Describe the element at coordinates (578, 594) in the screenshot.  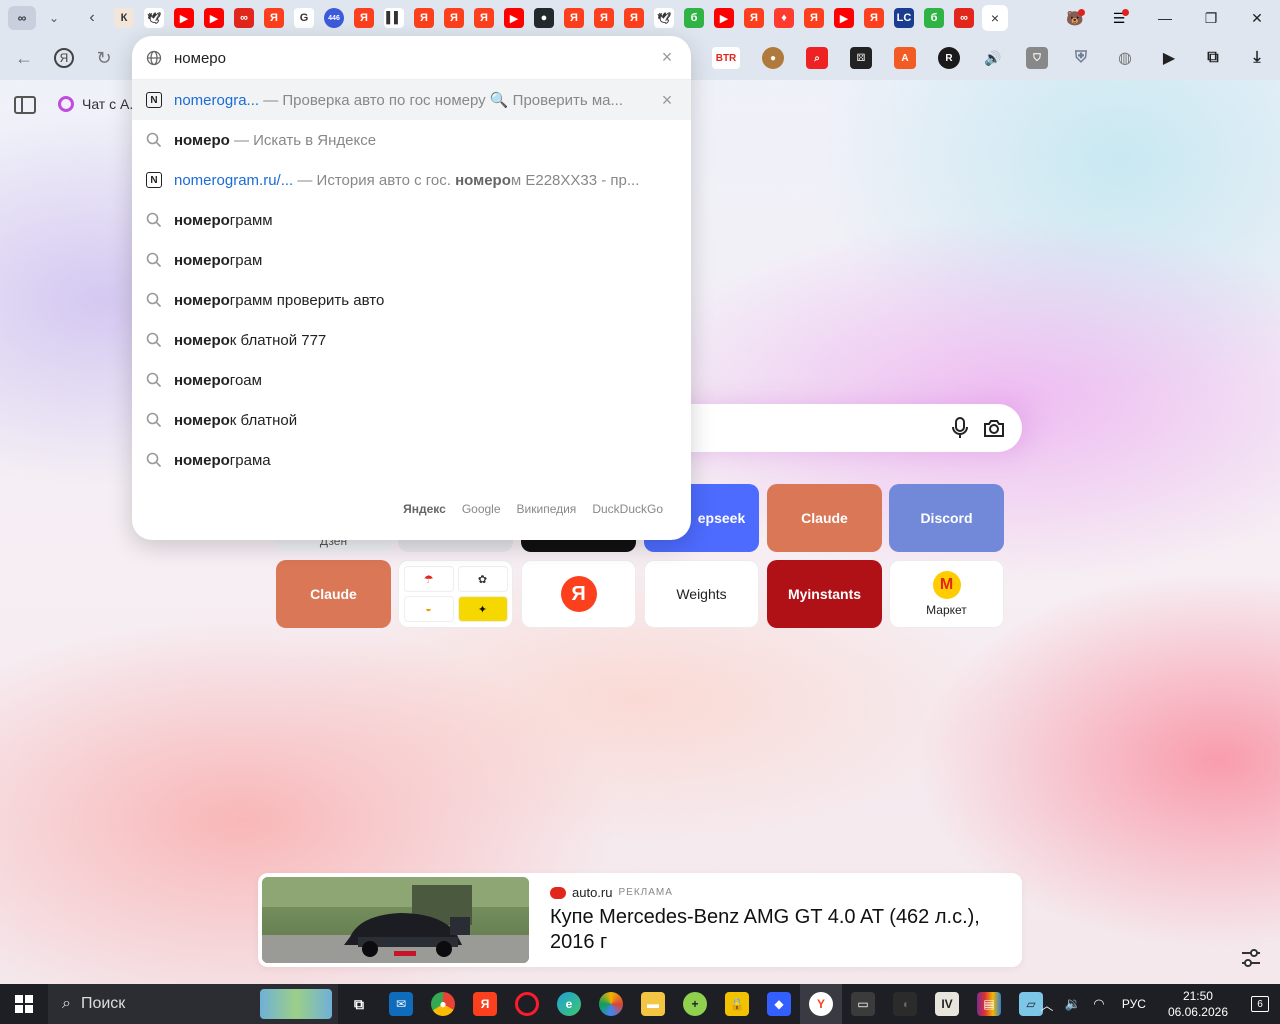
I see `tile-yandex: Я` at that location.